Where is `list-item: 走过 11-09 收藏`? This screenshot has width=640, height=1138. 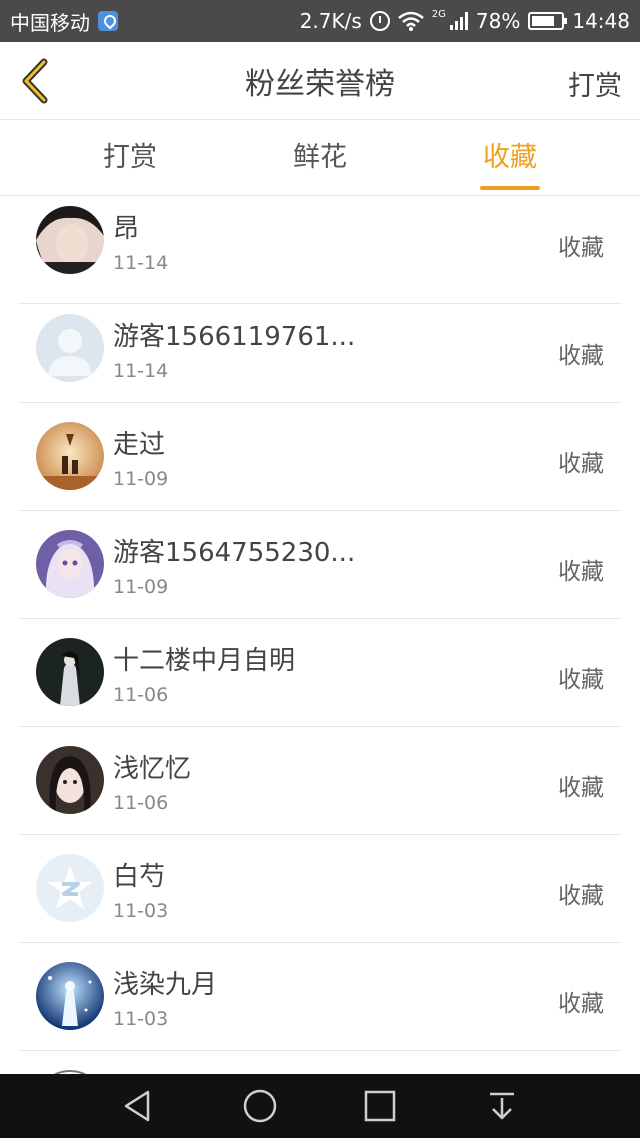 list-item: 走过 11-09 收藏 is located at coordinates (320, 457).